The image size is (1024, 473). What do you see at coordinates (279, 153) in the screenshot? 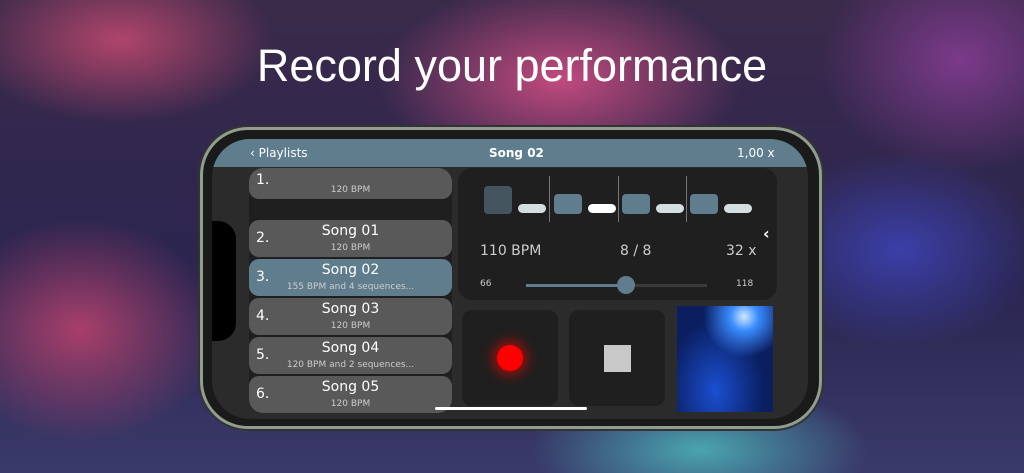
I see `back-button: ‹ Playlists` at bounding box center [279, 153].